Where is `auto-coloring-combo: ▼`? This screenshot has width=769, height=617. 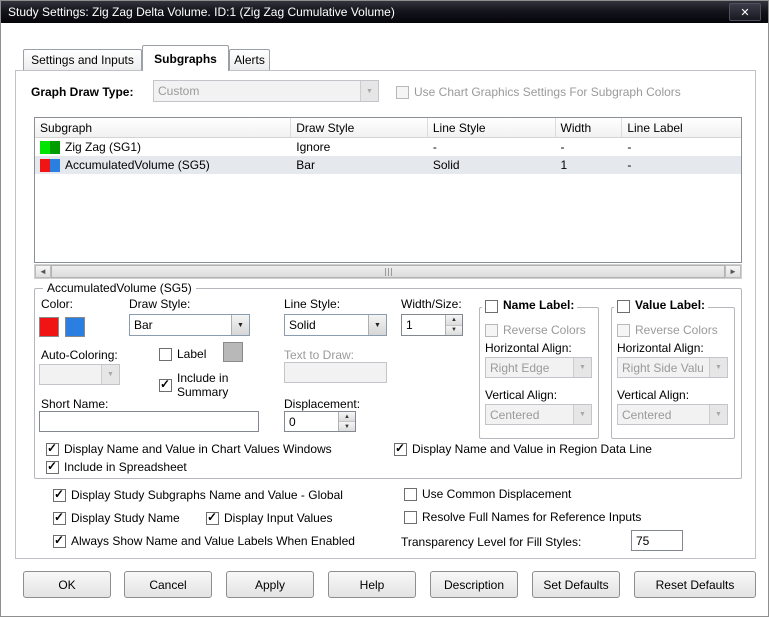
auto-coloring-combo: ▼ is located at coordinates (79, 374).